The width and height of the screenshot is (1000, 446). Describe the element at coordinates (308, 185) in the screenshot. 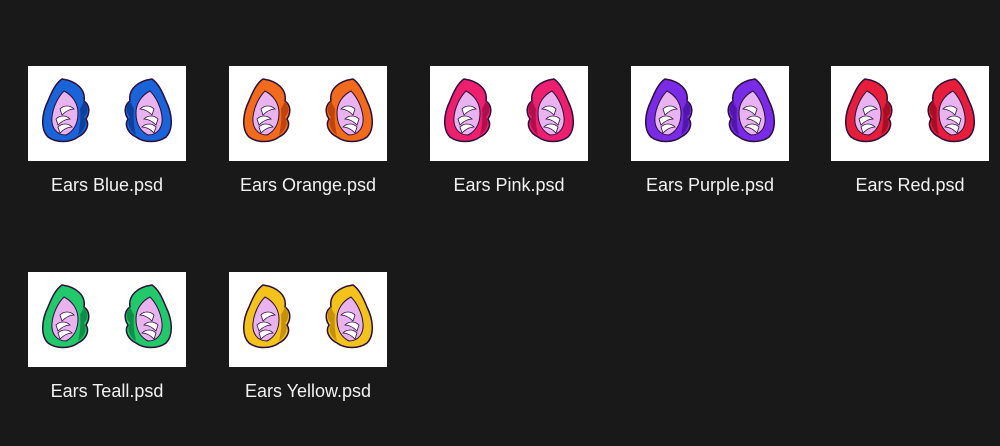

I see `file-name-label: Ears Orange.psd` at that location.